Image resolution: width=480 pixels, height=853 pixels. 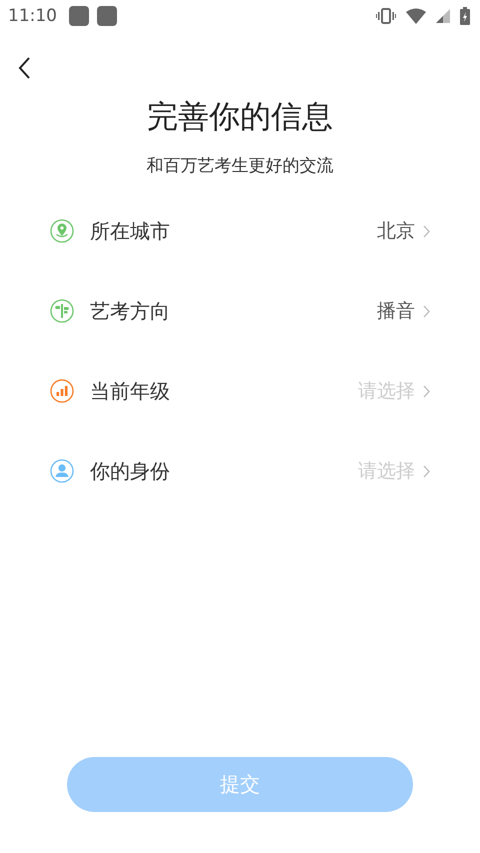 What do you see at coordinates (130, 311) in the screenshot?
I see `field-label: 艺考方向` at bounding box center [130, 311].